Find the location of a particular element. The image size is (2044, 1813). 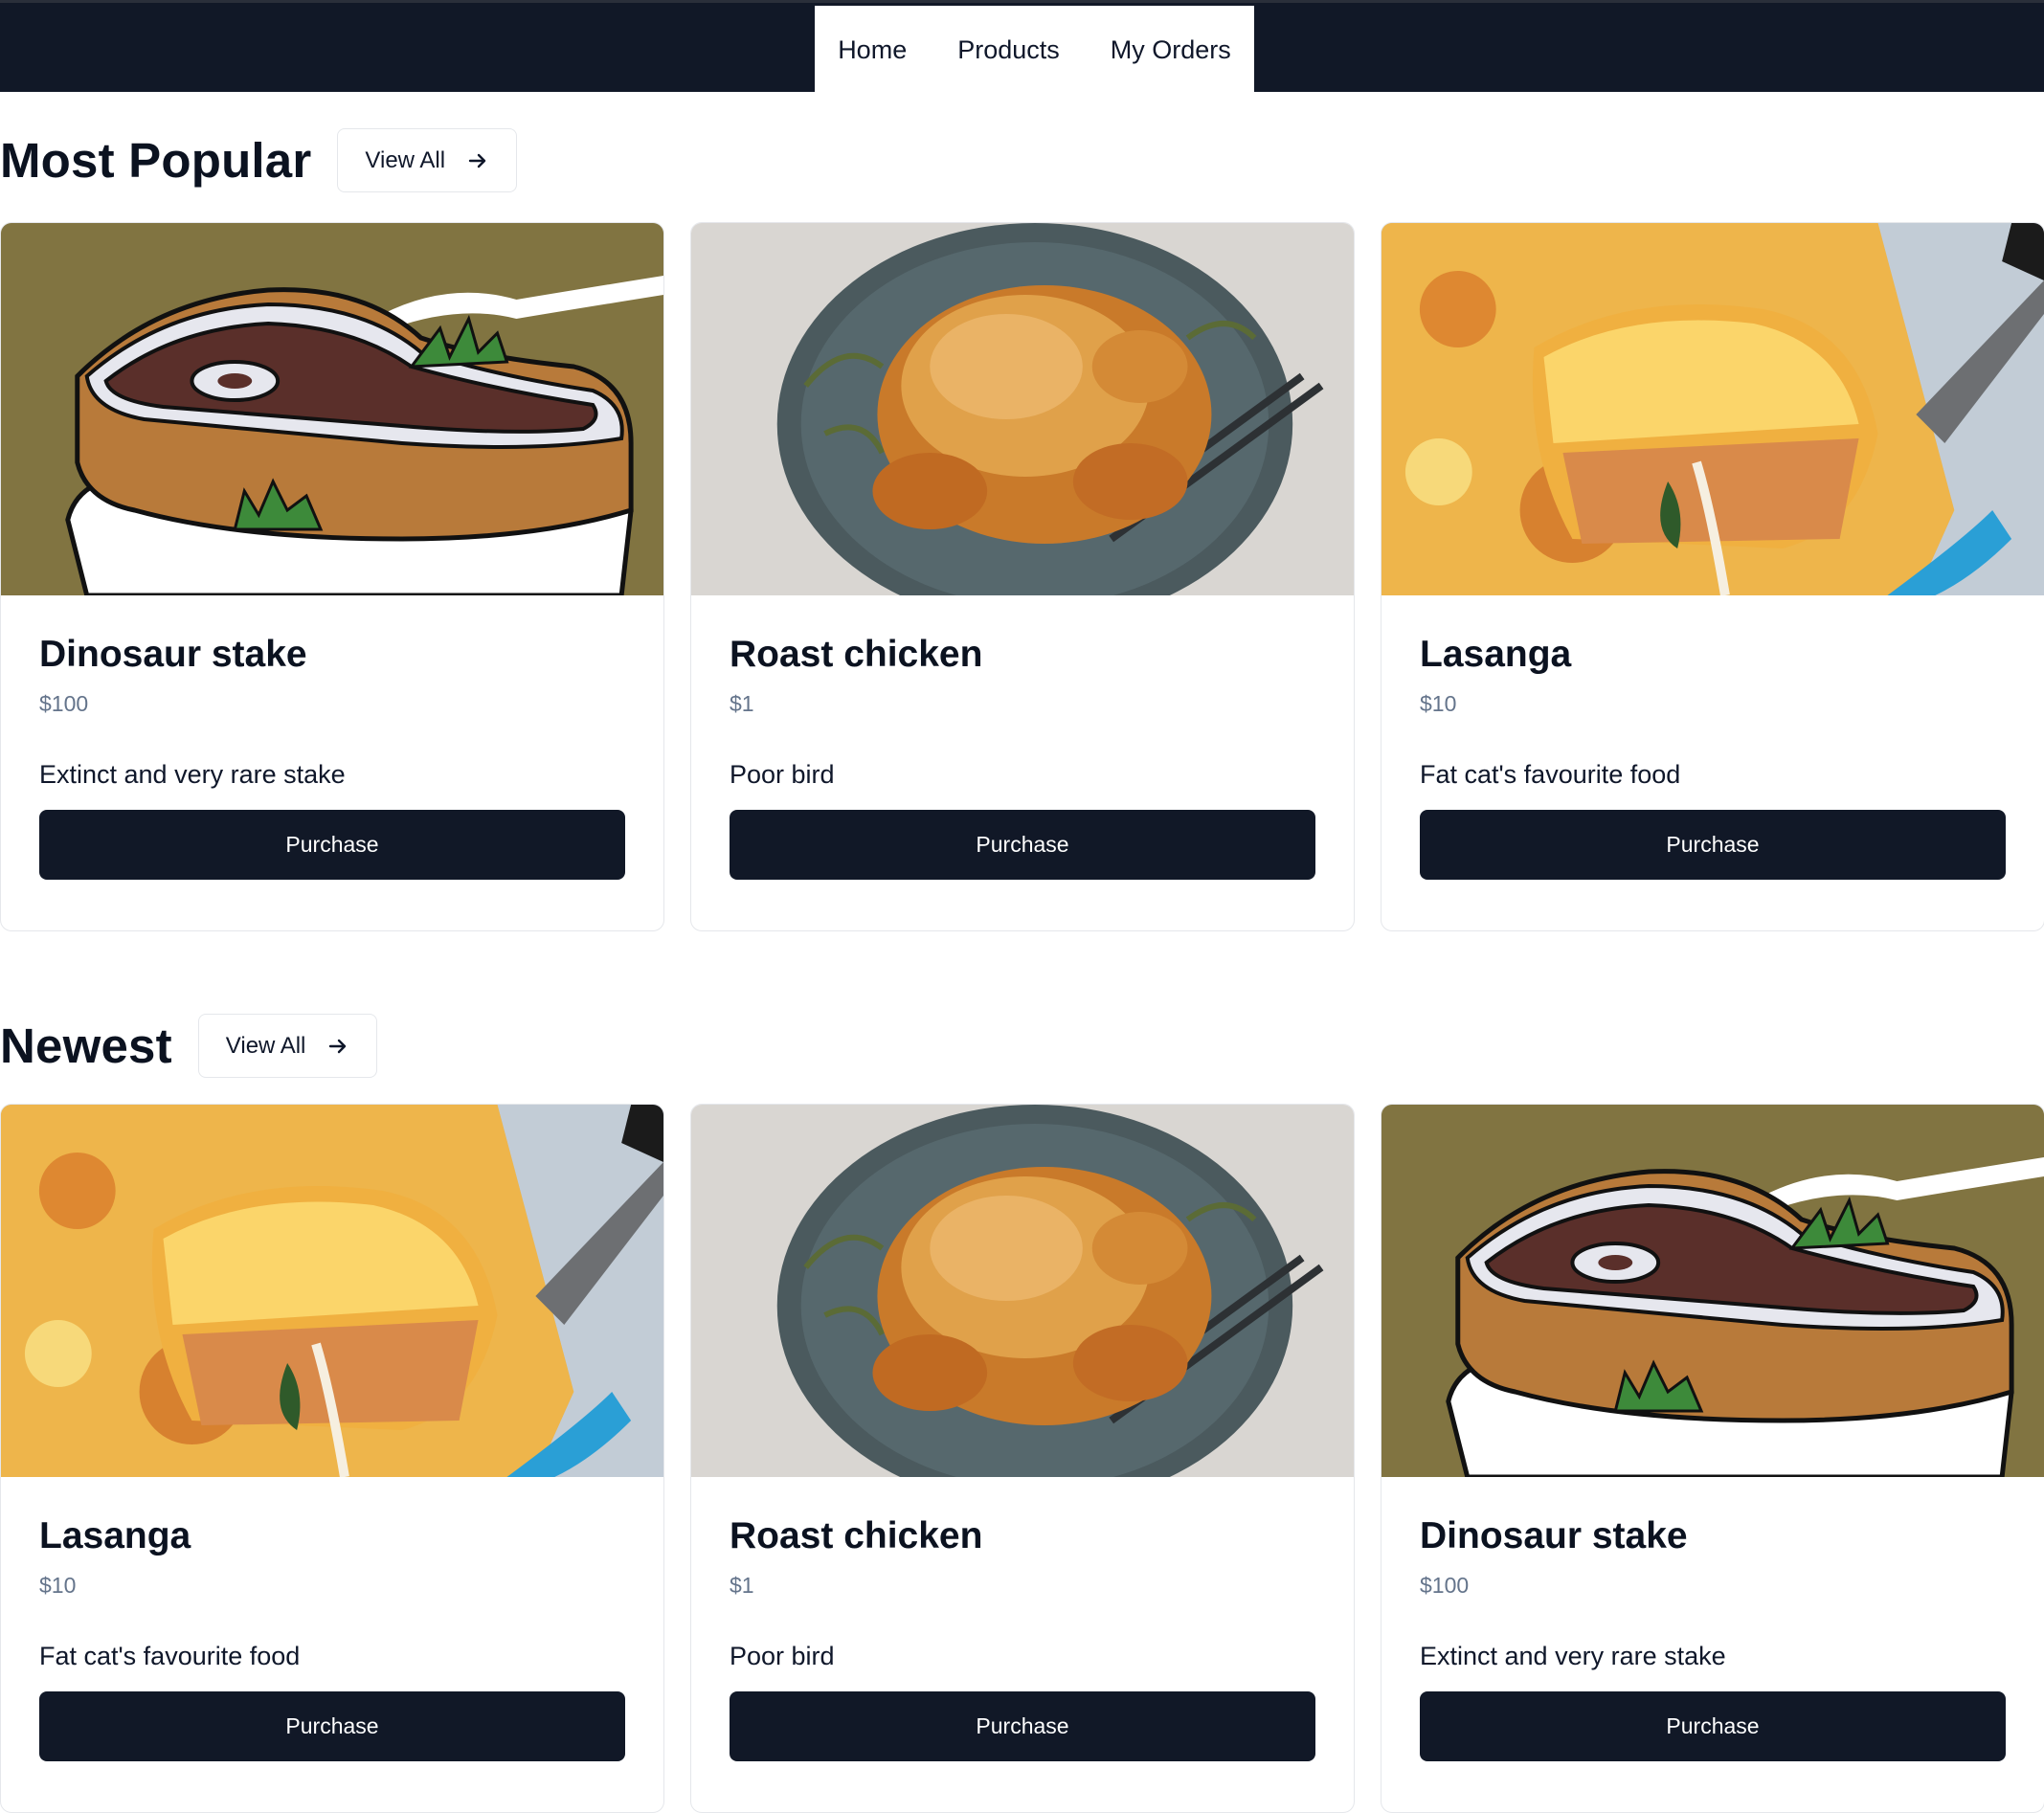

newest-header: Newest View All is located at coordinates (189, 1046).